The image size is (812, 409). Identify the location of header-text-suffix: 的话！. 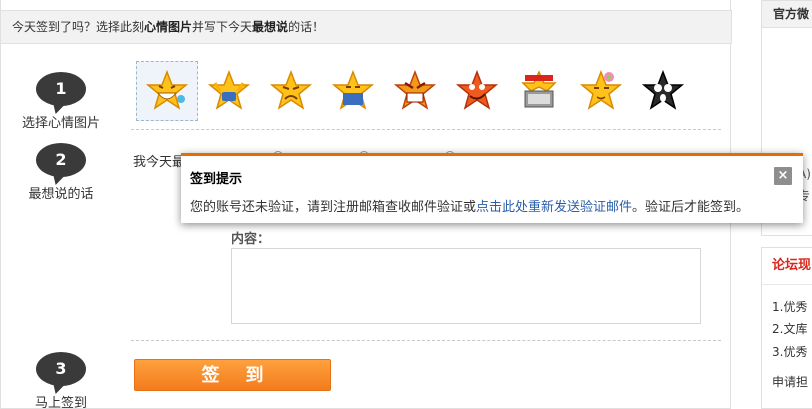
(306, 27).